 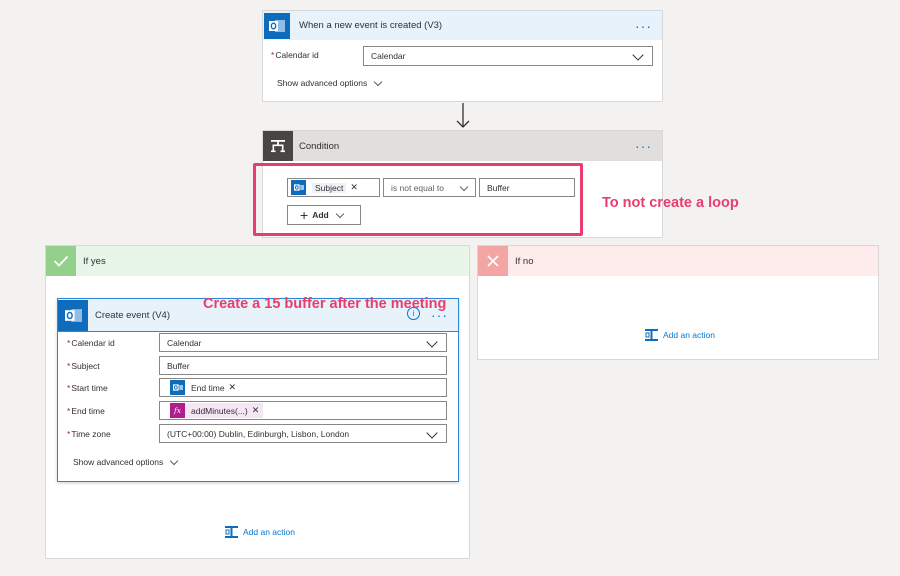 I want to click on condition-operator-dropdown: is not equal to, so click(x=429, y=187).